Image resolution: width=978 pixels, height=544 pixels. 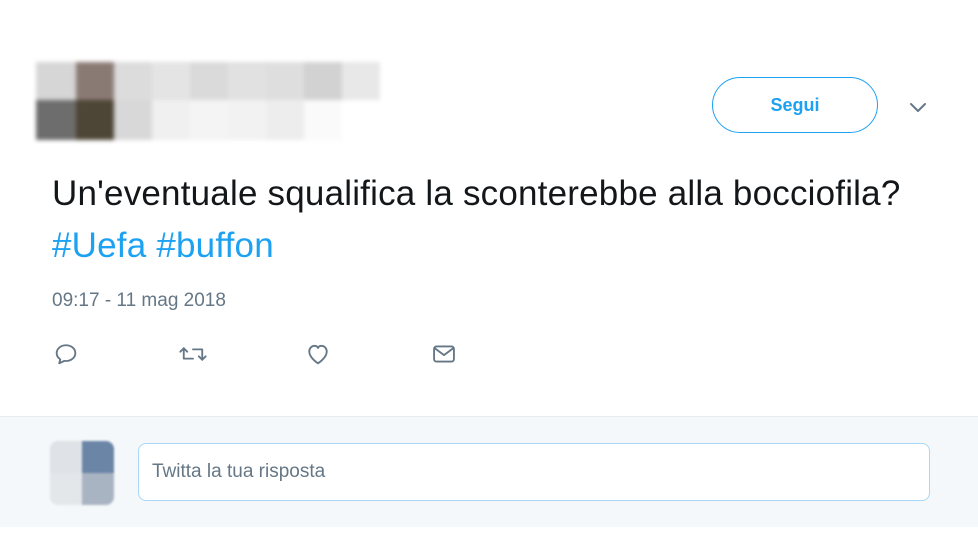 What do you see at coordinates (446, 356) in the screenshot?
I see `direct-message-icon` at bounding box center [446, 356].